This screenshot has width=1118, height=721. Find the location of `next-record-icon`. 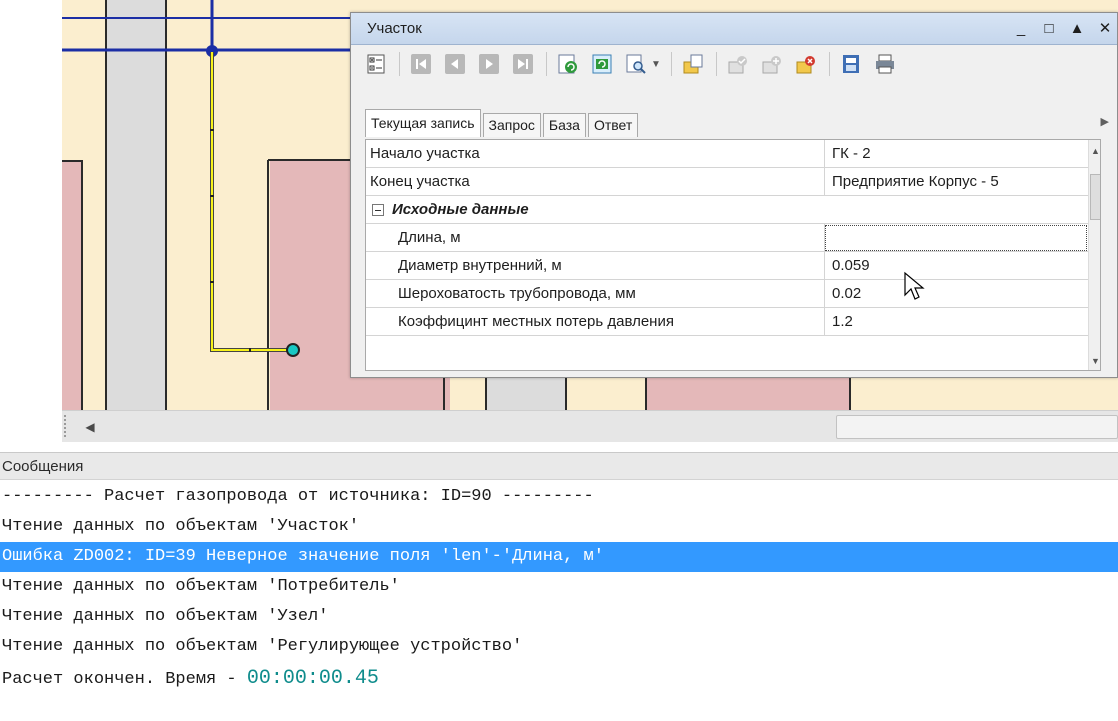

next-record-icon is located at coordinates (489, 64).